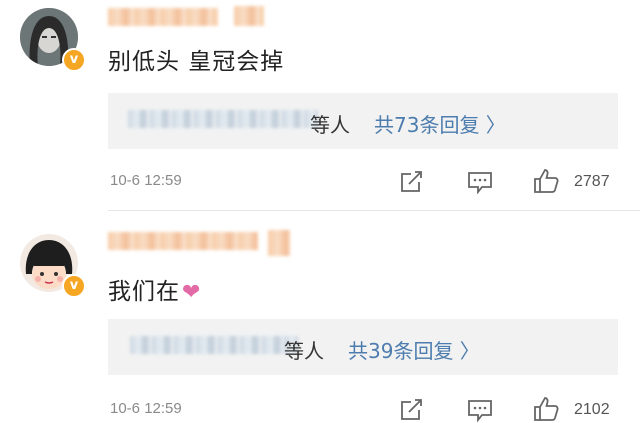  I want to click on heart-emoji-icon: ❤, so click(192, 292).